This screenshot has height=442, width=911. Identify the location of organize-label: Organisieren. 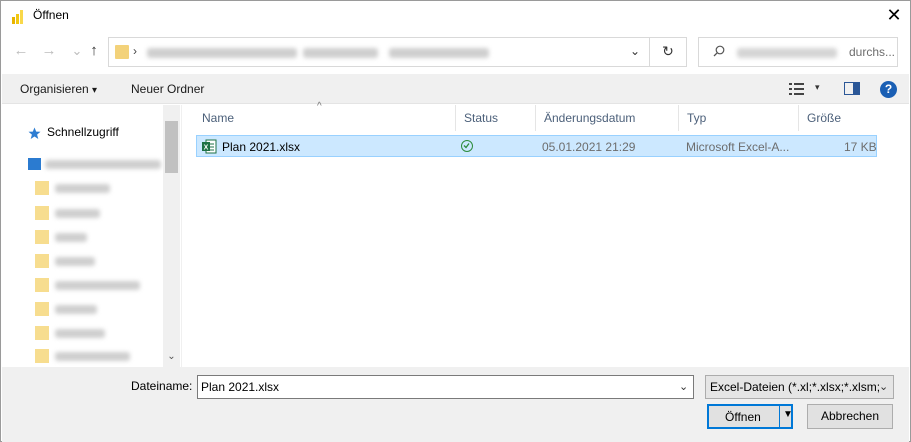
(54, 89).